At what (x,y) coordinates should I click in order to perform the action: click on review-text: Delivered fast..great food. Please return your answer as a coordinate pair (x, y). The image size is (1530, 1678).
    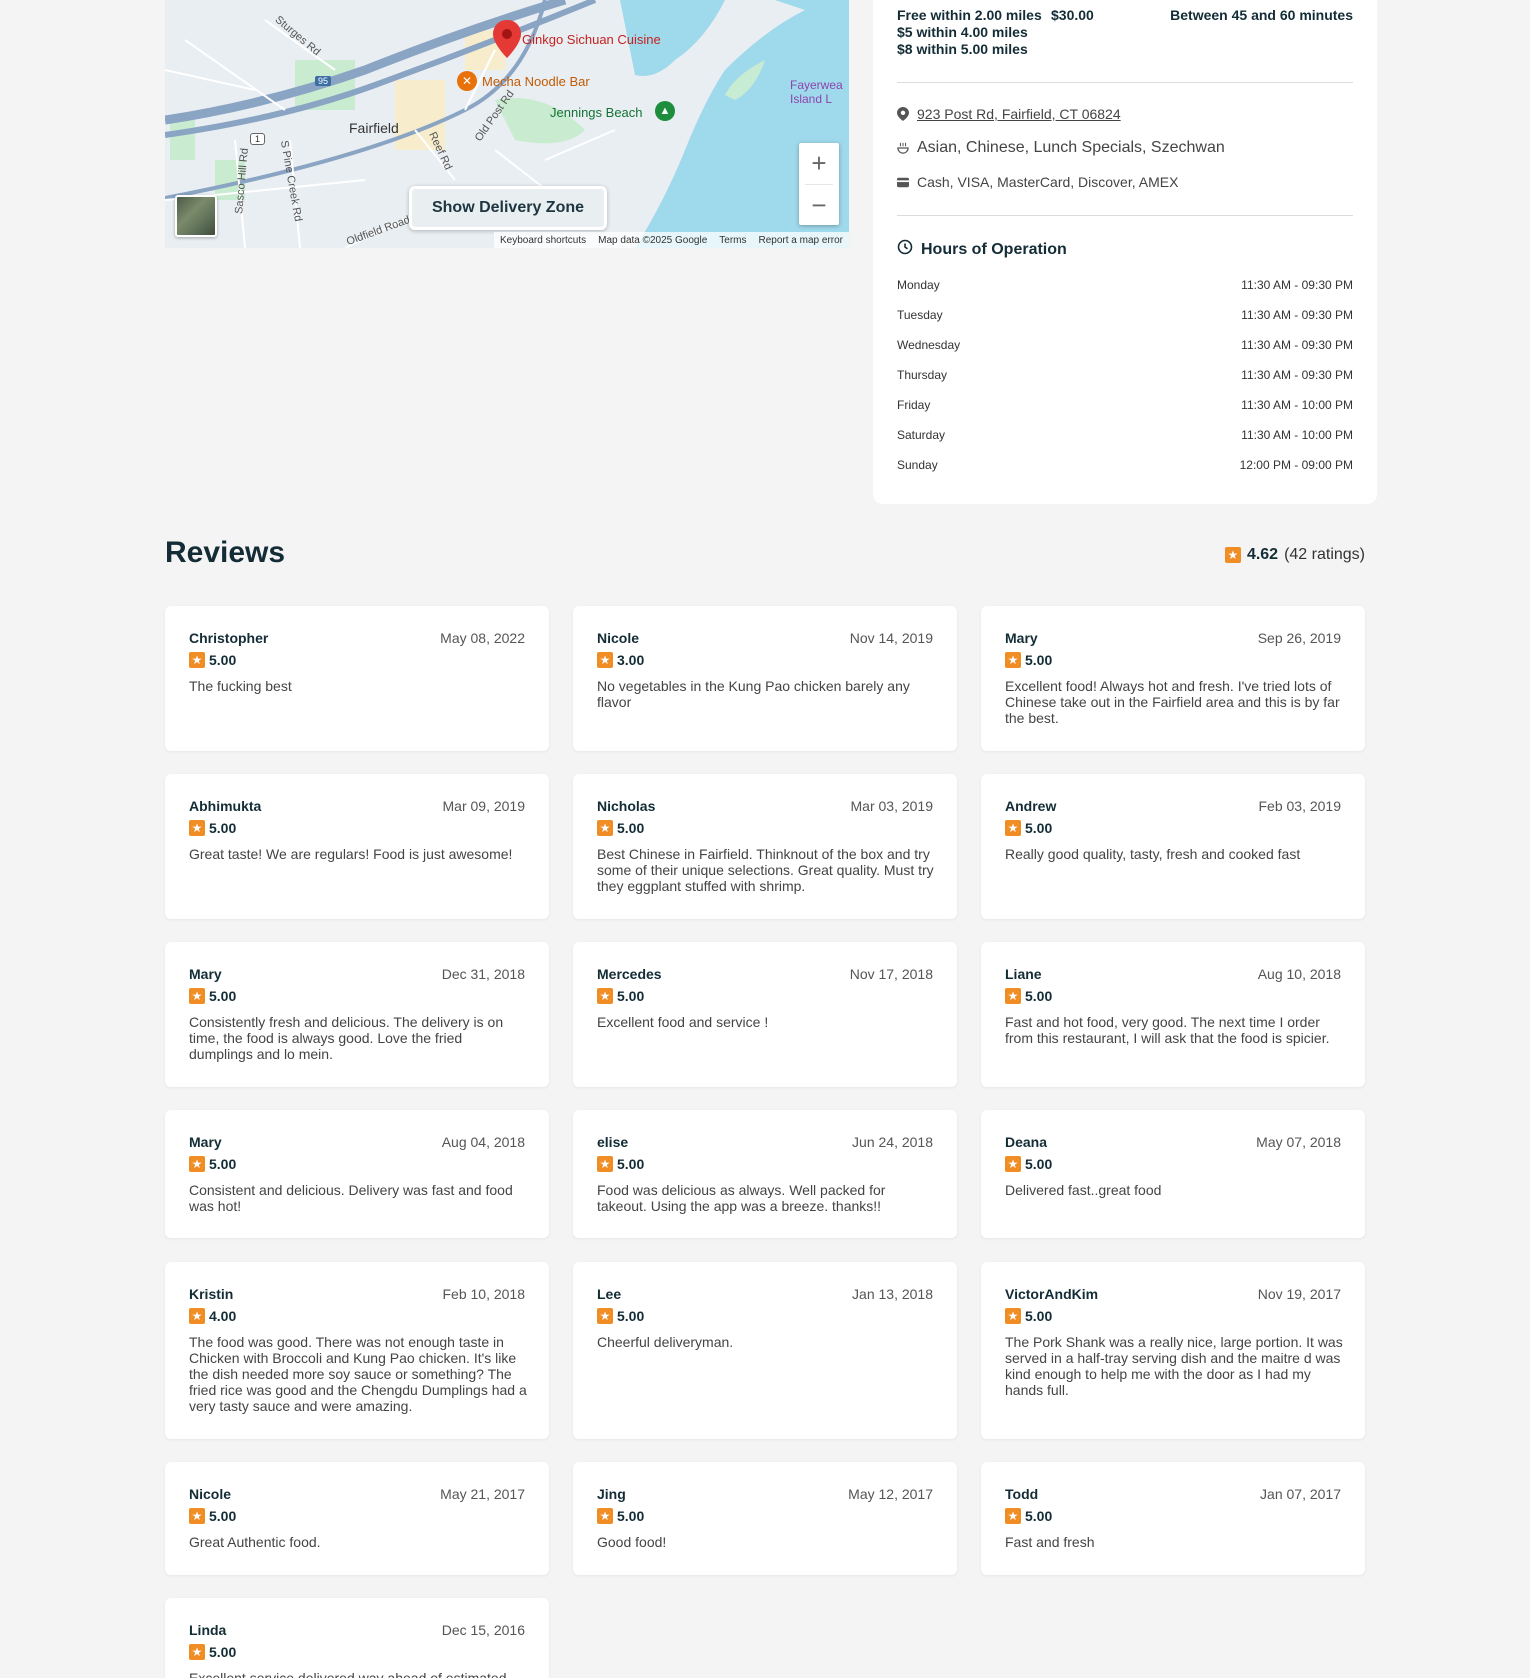
    Looking at the image, I should click on (1083, 1190).